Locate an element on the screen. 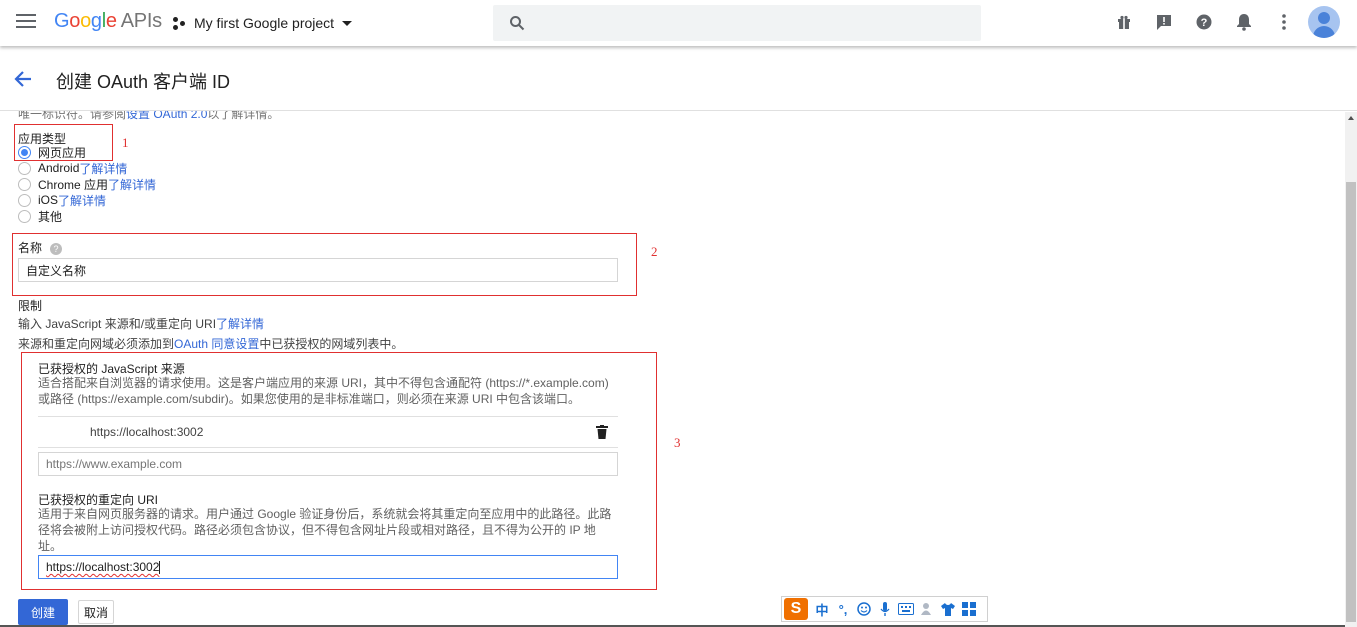  annotation-number-3: 3 is located at coordinates (677, 442).